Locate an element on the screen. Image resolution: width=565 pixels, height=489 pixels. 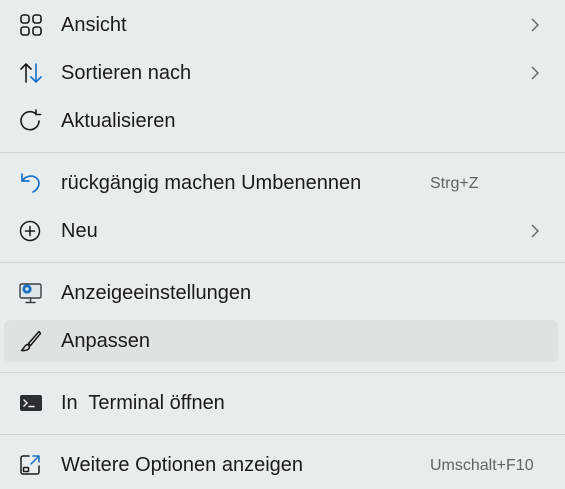
menu-item-label: Aktualisieren is located at coordinates (118, 121).